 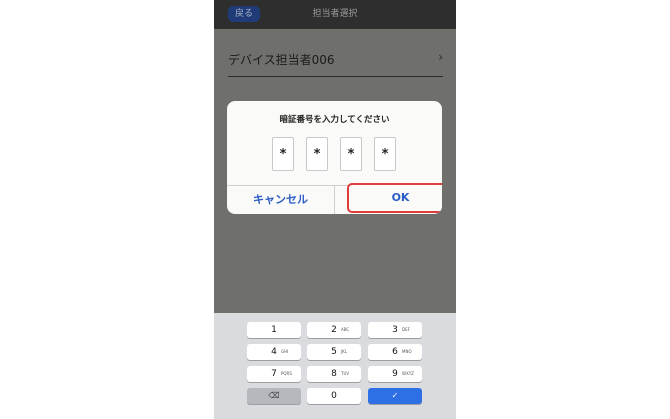 What do you see at coordinates (334, 199) in the screenshot?
I see `button-divider` at bounding box center [334, 199].